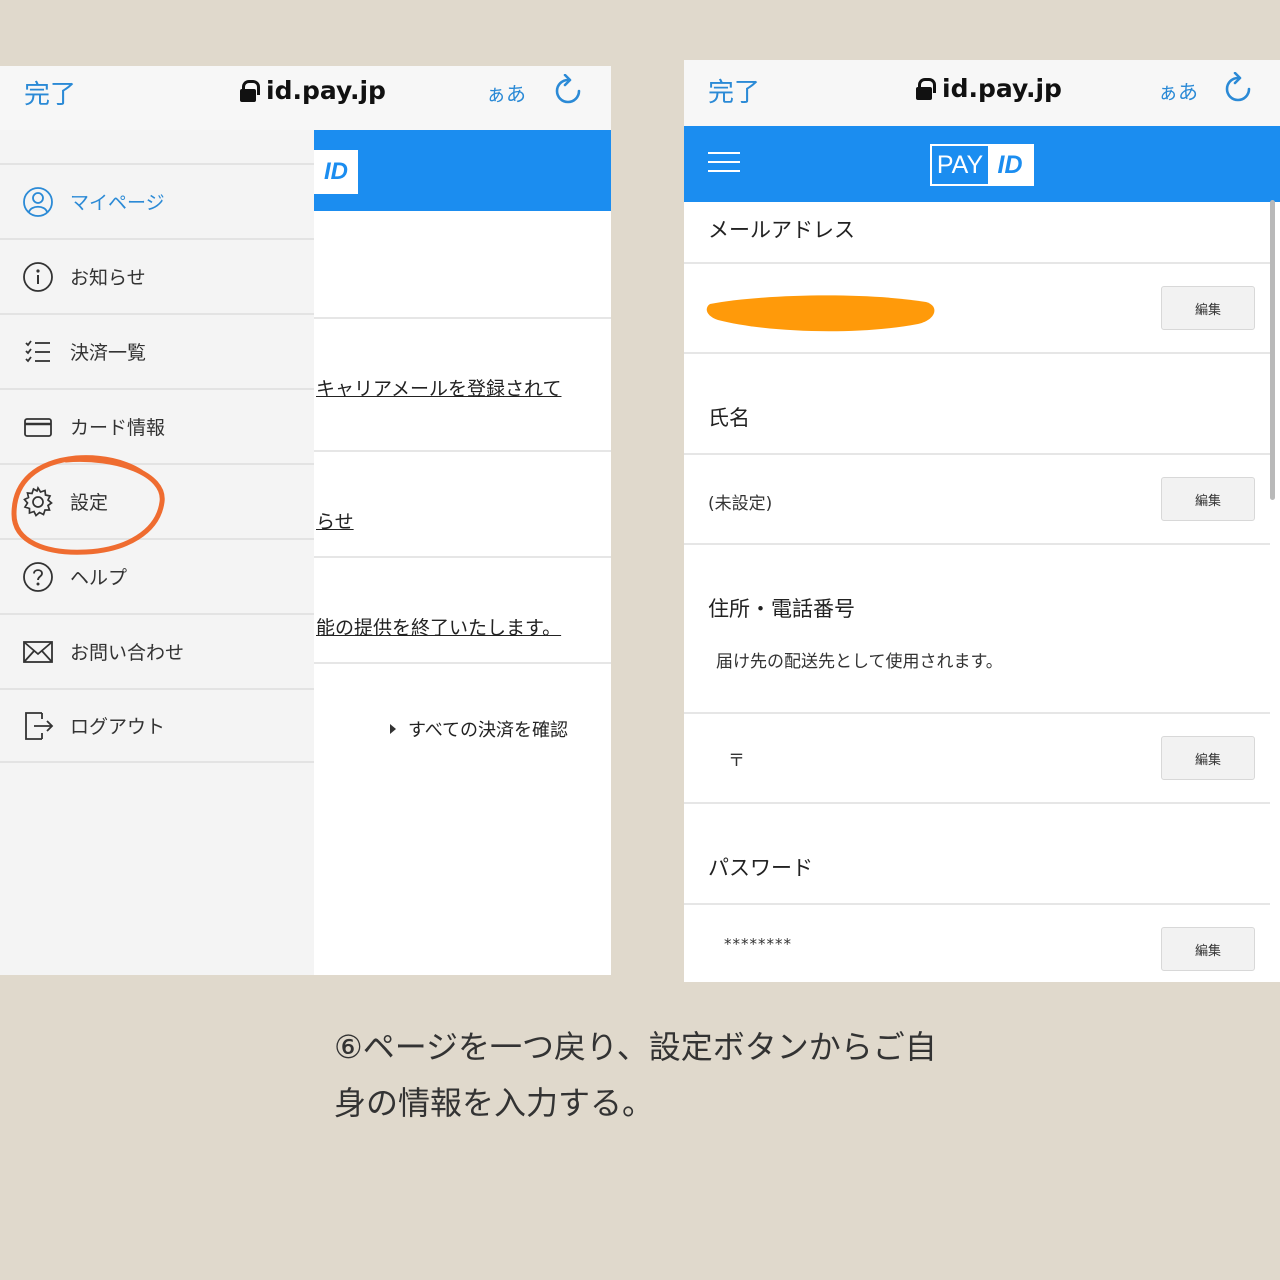  I want to click on edit-password-button: 編集, so click(1208, 949).